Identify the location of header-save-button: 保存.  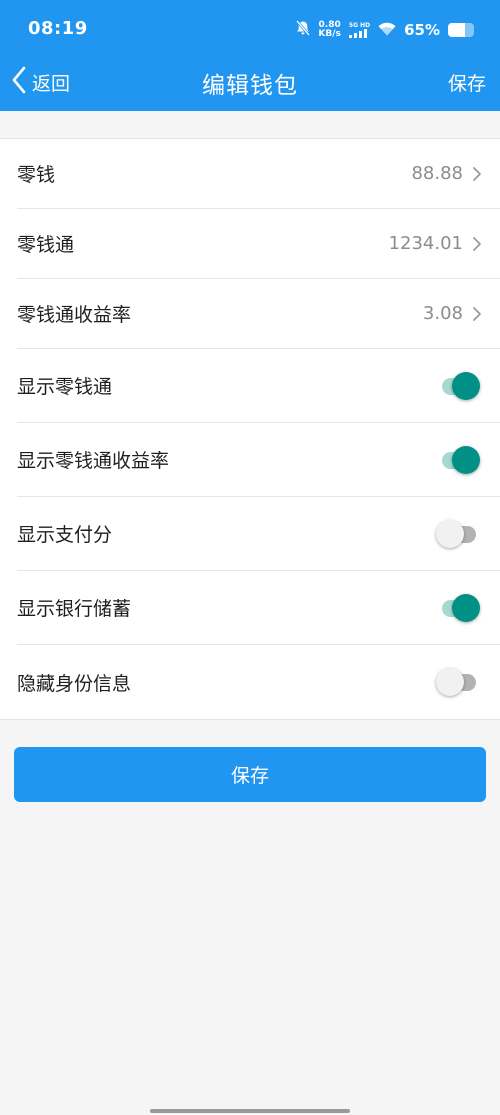
(467, 82).